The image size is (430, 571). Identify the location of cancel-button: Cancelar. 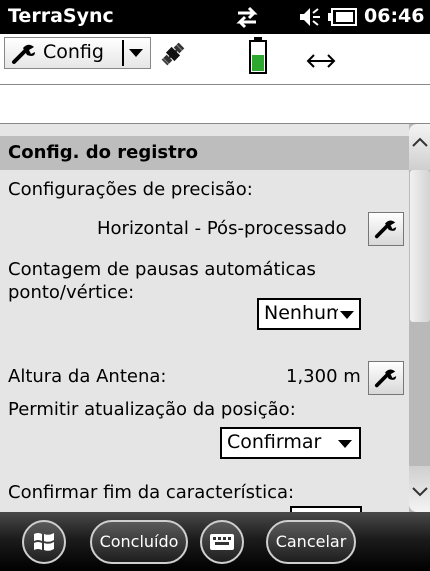
(311, 542).